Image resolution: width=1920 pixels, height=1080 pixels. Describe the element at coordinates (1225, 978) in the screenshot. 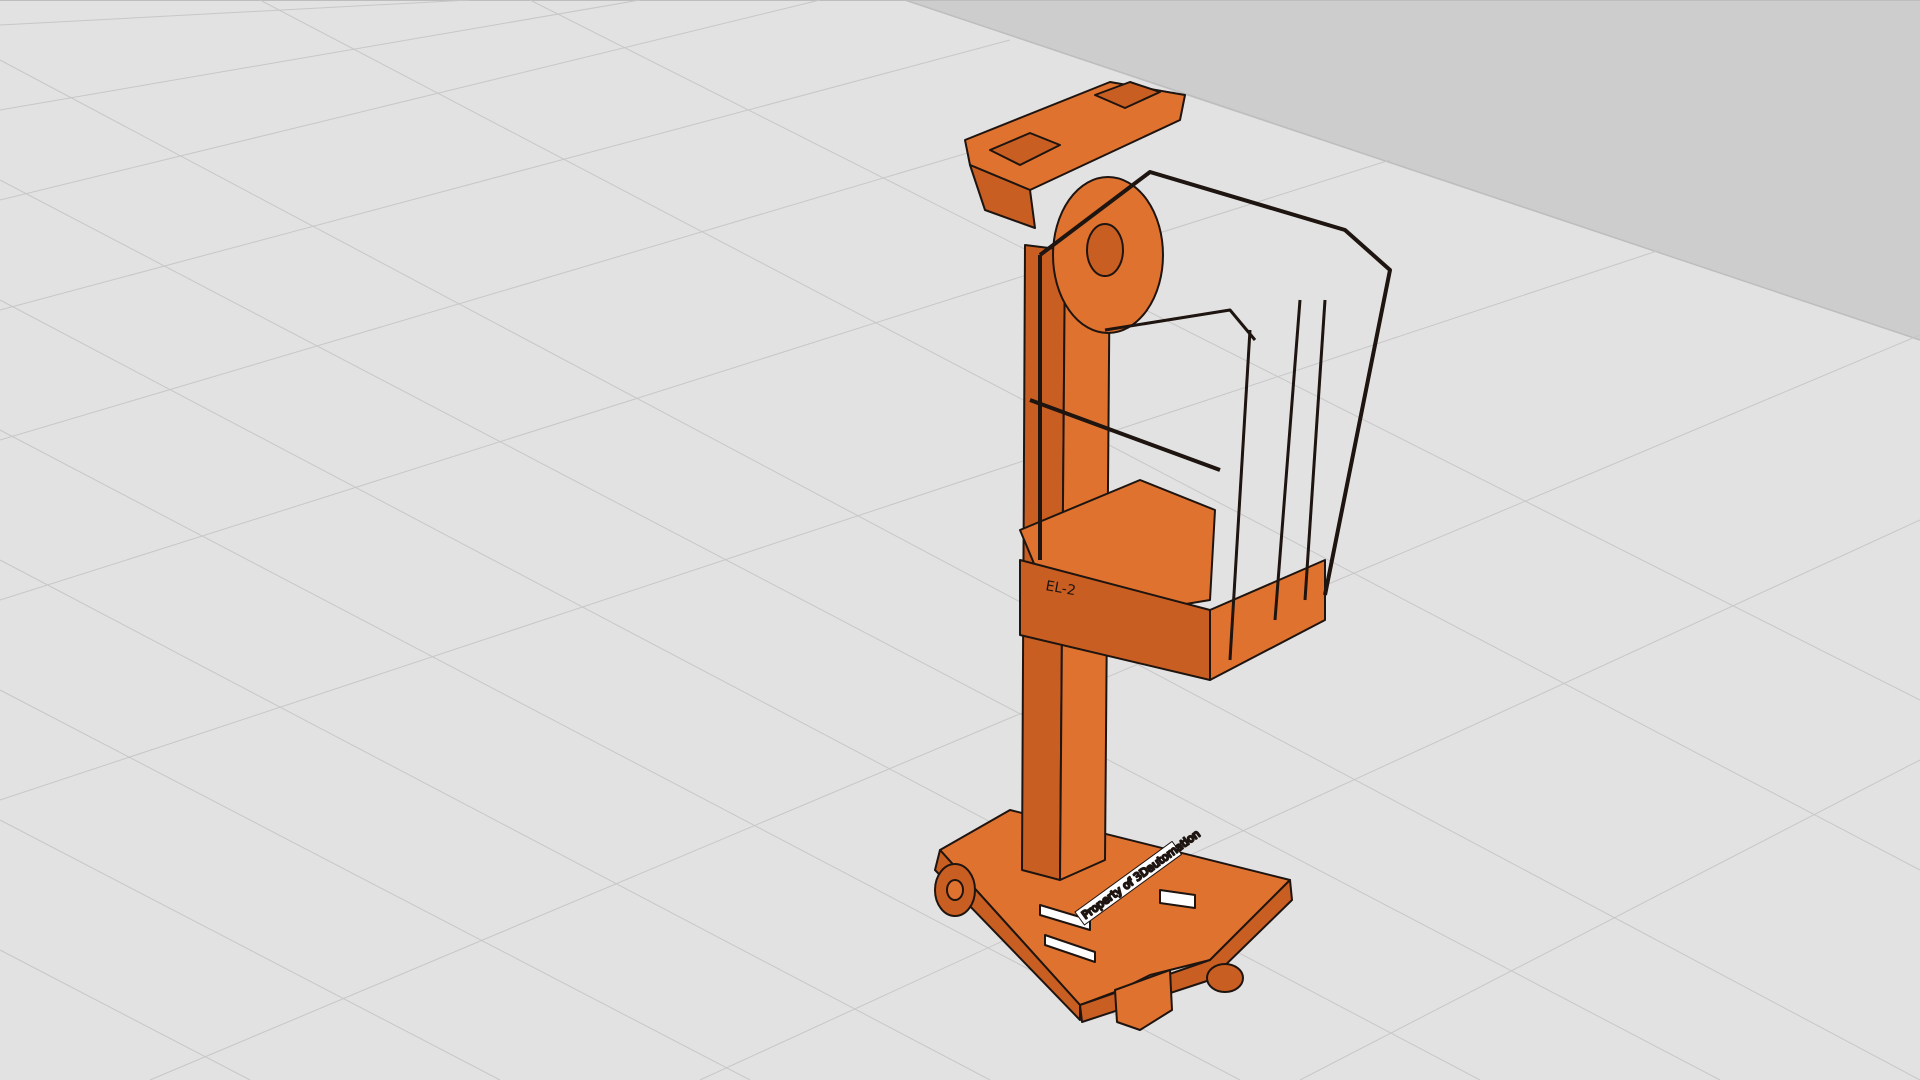

I see `wheel-right` at that location.